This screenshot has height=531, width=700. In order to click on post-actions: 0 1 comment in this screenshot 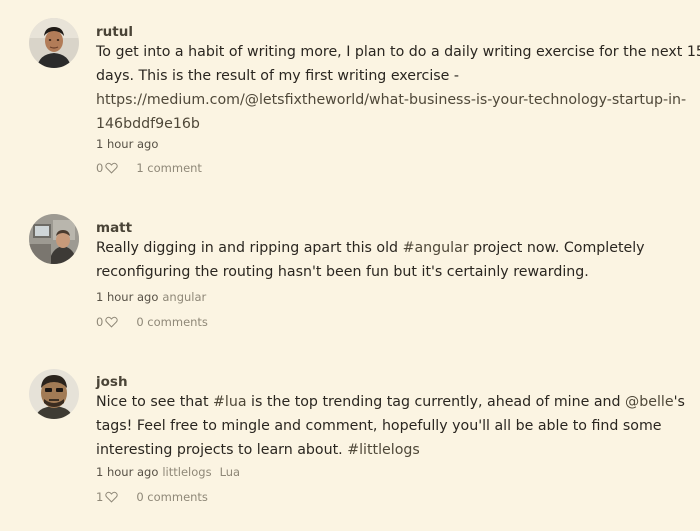, I will do `click(149, 168)`.